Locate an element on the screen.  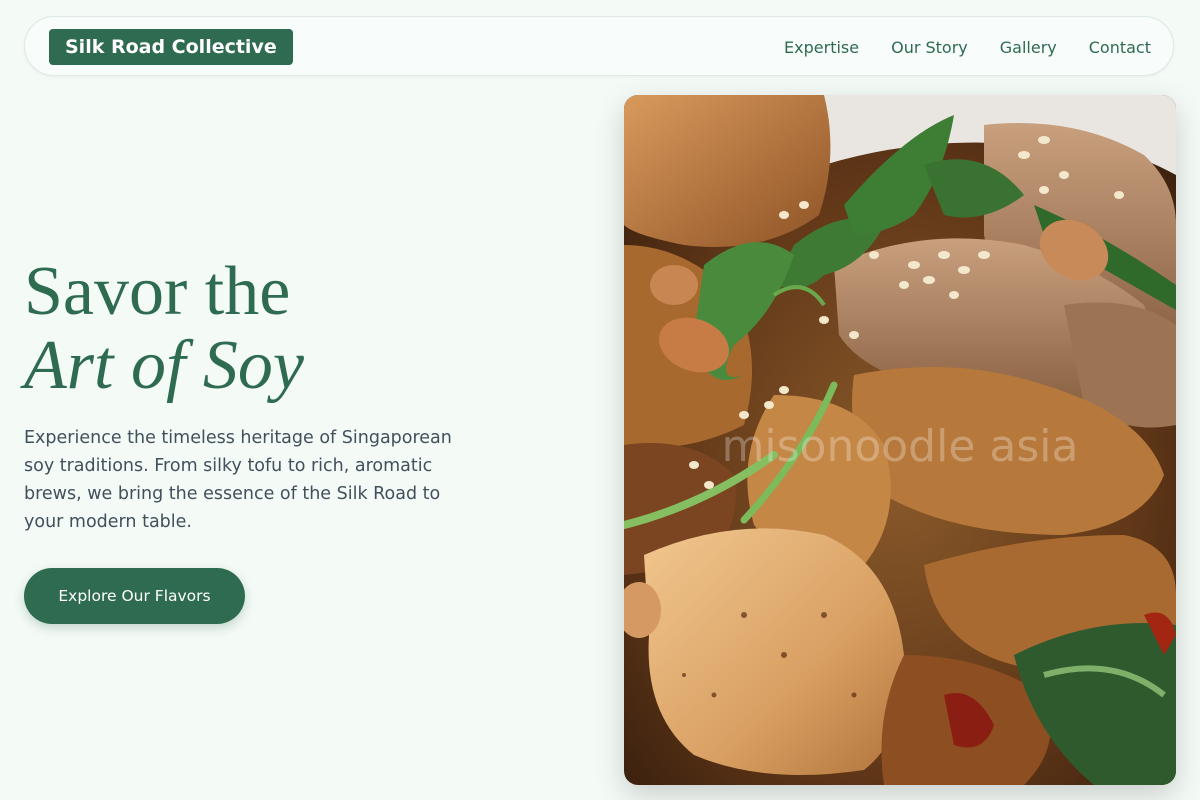
nav-link-our-story: Our Story is located at coordinates (929, 47).